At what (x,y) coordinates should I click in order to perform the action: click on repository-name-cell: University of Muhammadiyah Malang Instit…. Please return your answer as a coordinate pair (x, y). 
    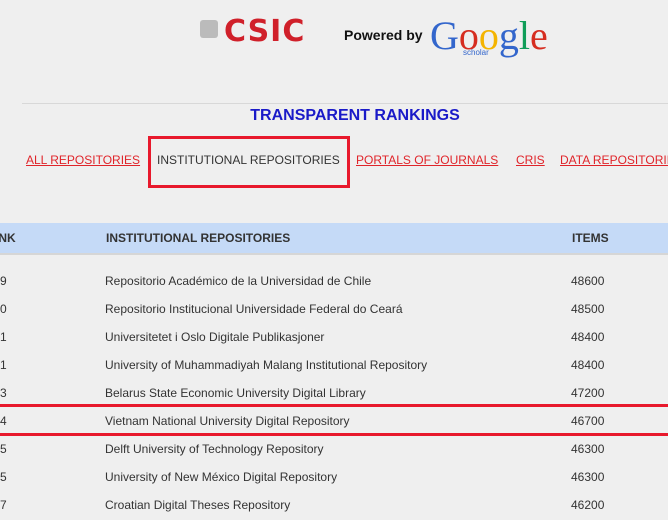
    Looking at the image, I should click on (266, 365).